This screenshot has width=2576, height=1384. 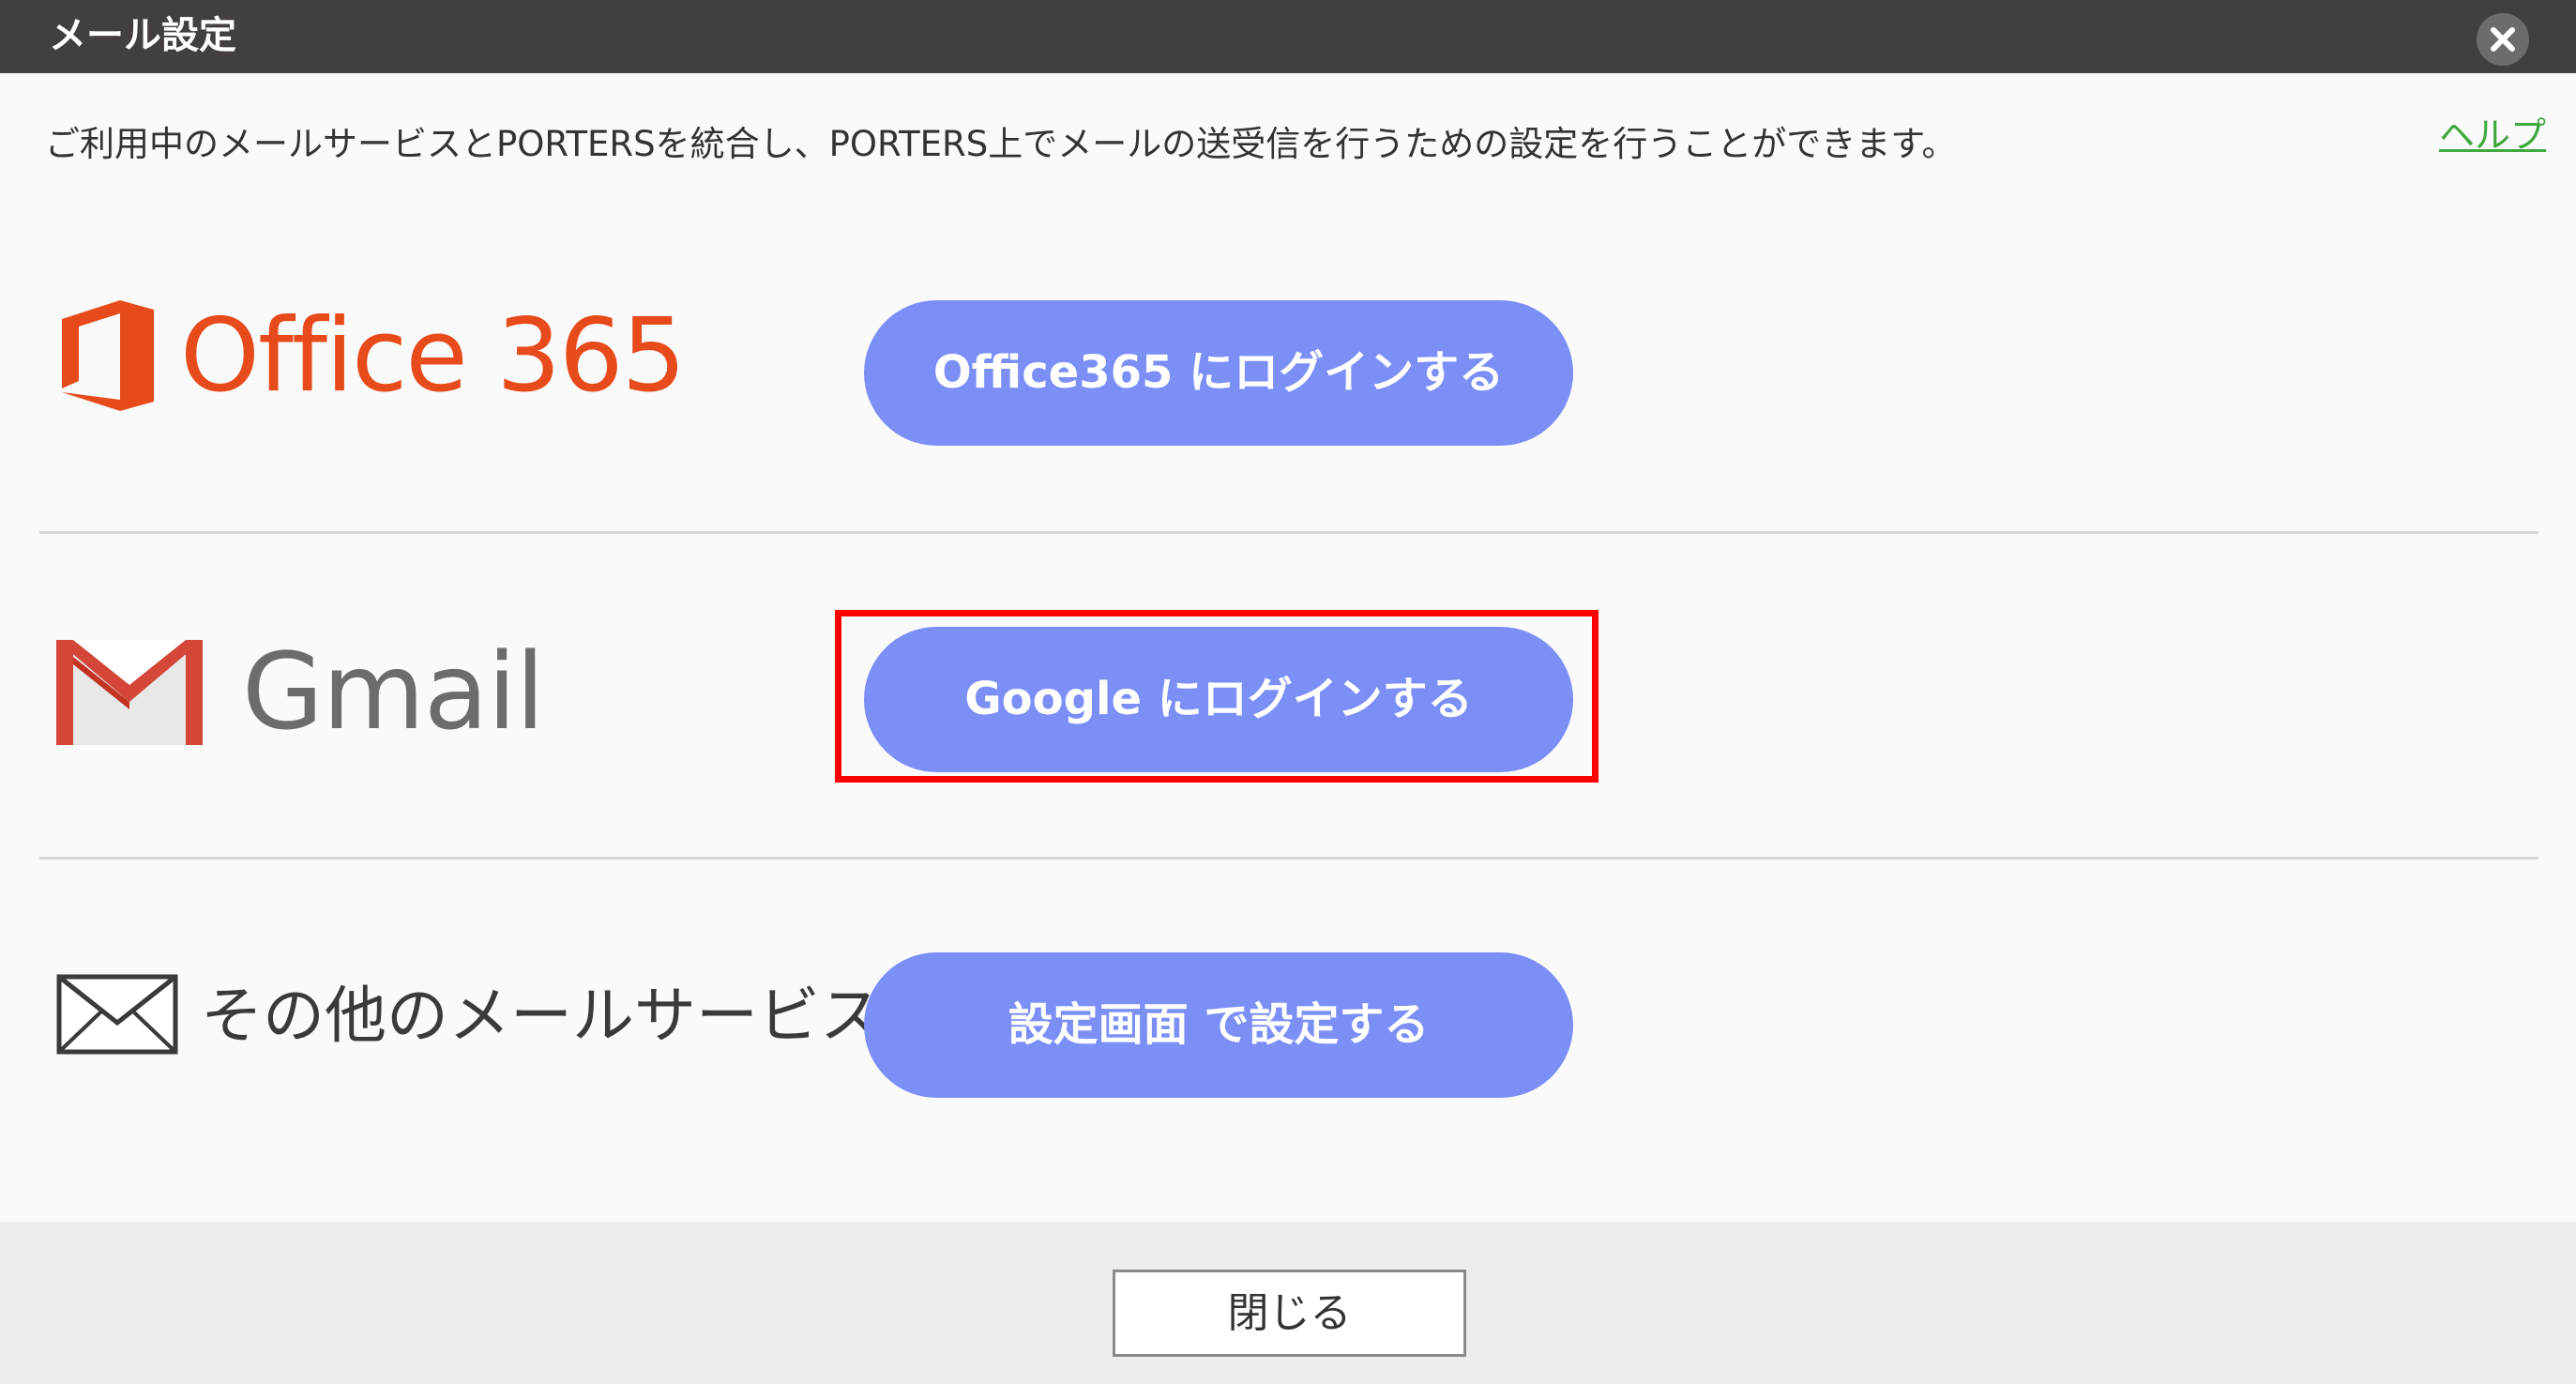 What do you see at coordinates (117, 1014) in the screenshot?
I see `envelope-icon` at bounding box center [117, 1014].